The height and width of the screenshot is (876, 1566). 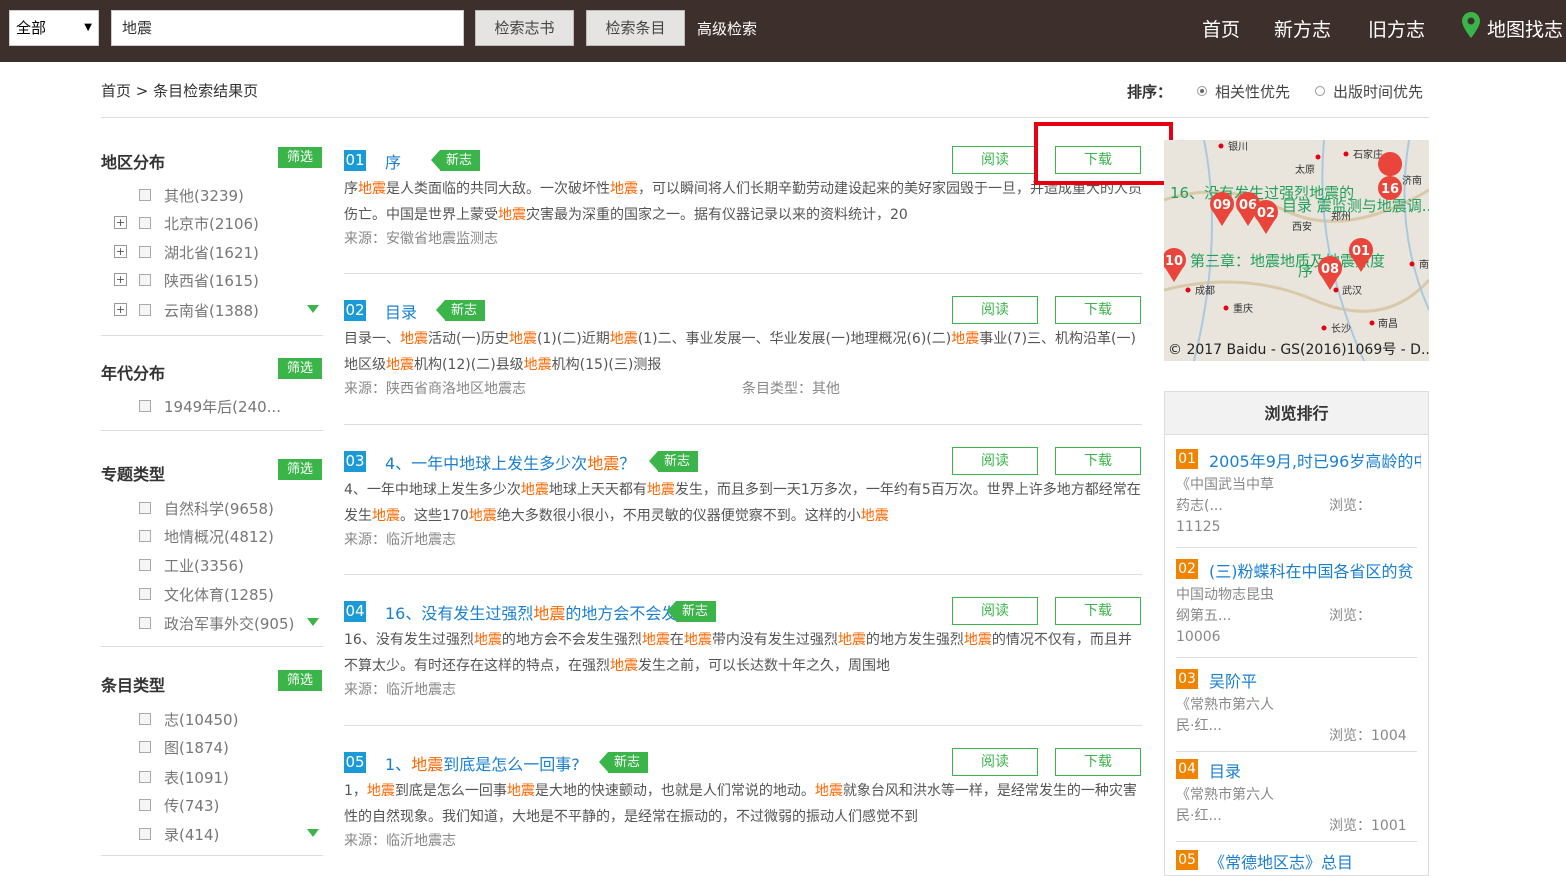 I want to click on rank-title-link: 吴阶平, so click(x=1315, y=680).